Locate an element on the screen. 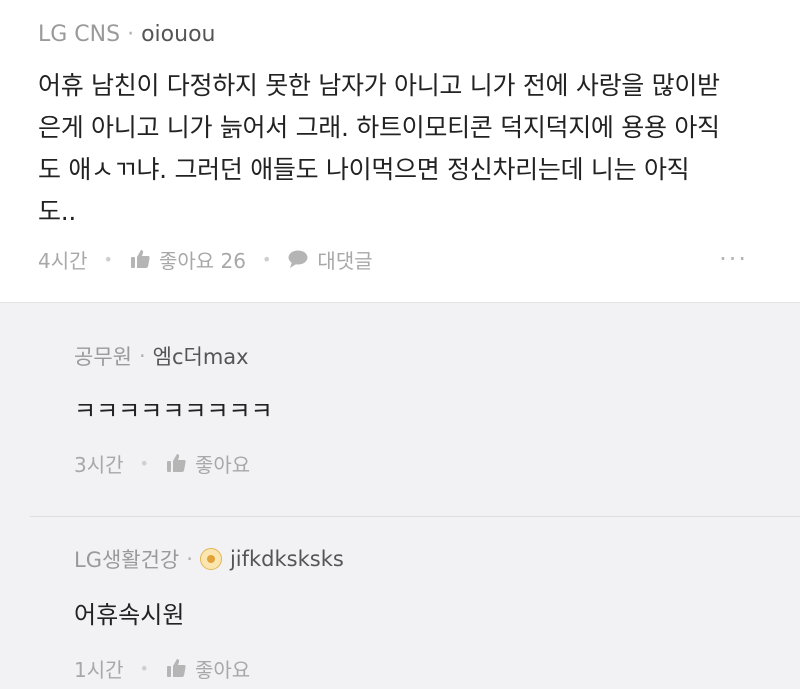 This screenshot has width=800, height=689. comment-line: 도 애ㅅㄲ냐. 그러던 애들도 나이먹으면 정신차리는데 니는 아직 is located at coordinates (364, 169).